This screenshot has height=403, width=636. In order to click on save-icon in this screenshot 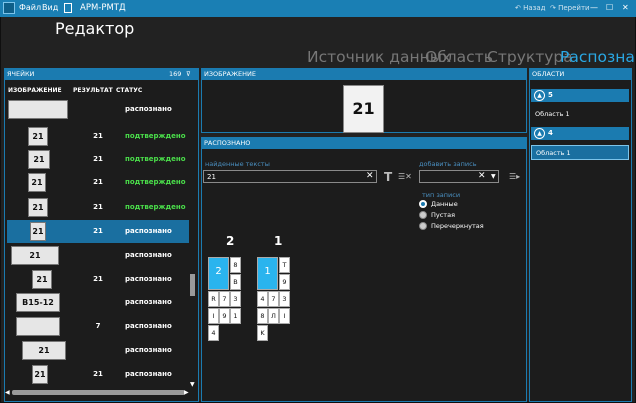, I will do `click(68, 8)`.